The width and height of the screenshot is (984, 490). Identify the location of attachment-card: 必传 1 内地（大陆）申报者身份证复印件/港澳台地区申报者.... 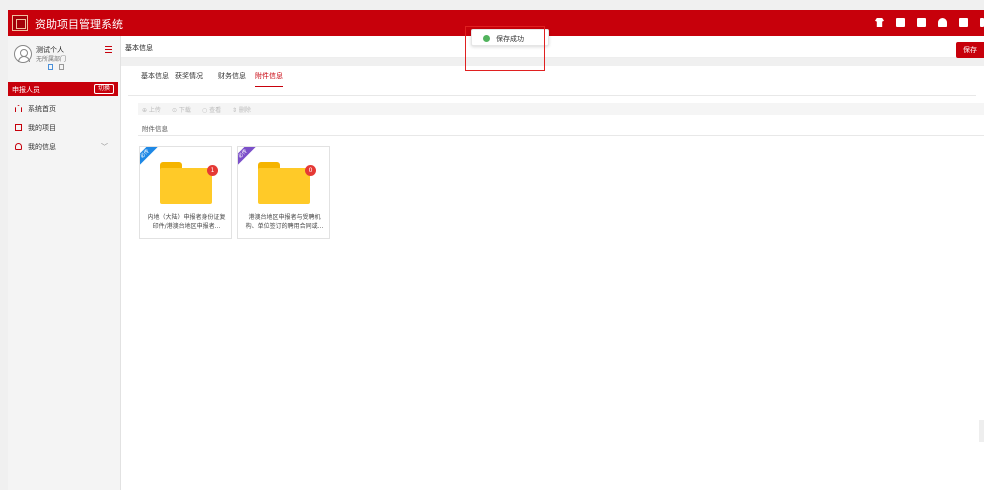
(185, 192).